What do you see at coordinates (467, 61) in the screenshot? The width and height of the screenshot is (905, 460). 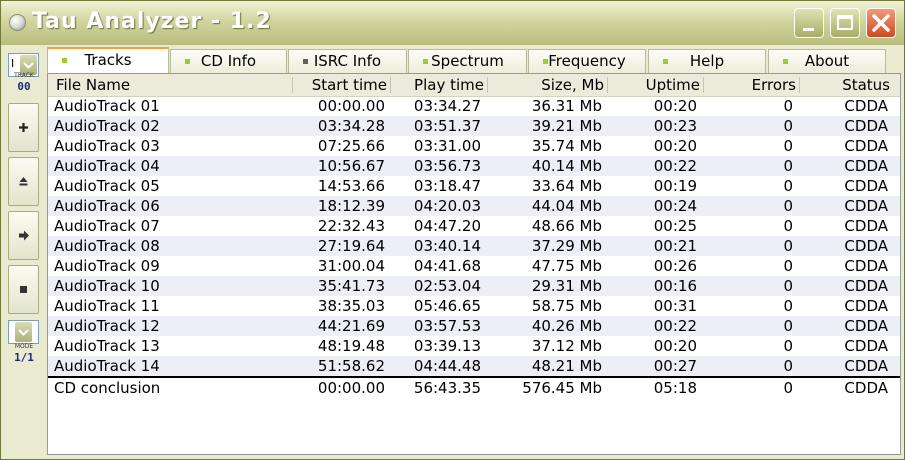 I see `tab-spectrum: Spectrum` at bounding box center [467, 61].